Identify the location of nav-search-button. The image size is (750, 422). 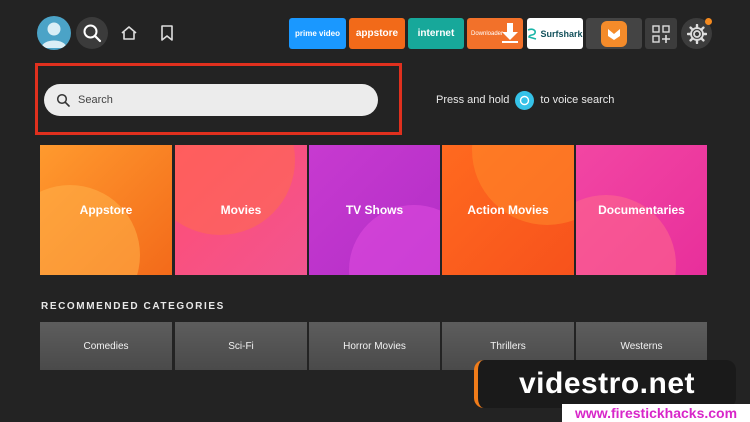
(92, 33).